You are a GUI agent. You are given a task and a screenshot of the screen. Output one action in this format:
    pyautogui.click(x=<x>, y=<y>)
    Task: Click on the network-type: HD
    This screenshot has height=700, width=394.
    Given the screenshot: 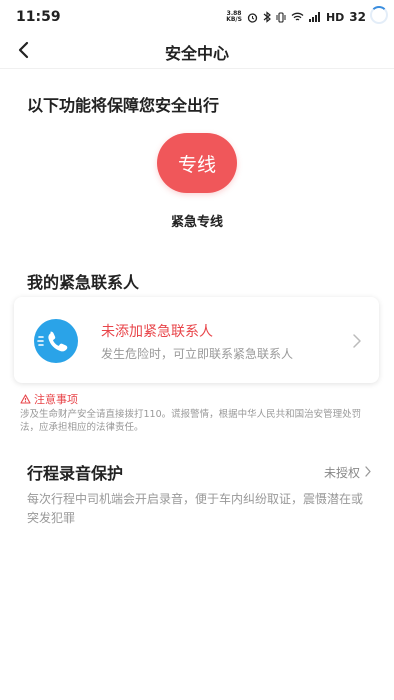 What is the action you would take?
    pyautogui.click(x=335, y=17)
    